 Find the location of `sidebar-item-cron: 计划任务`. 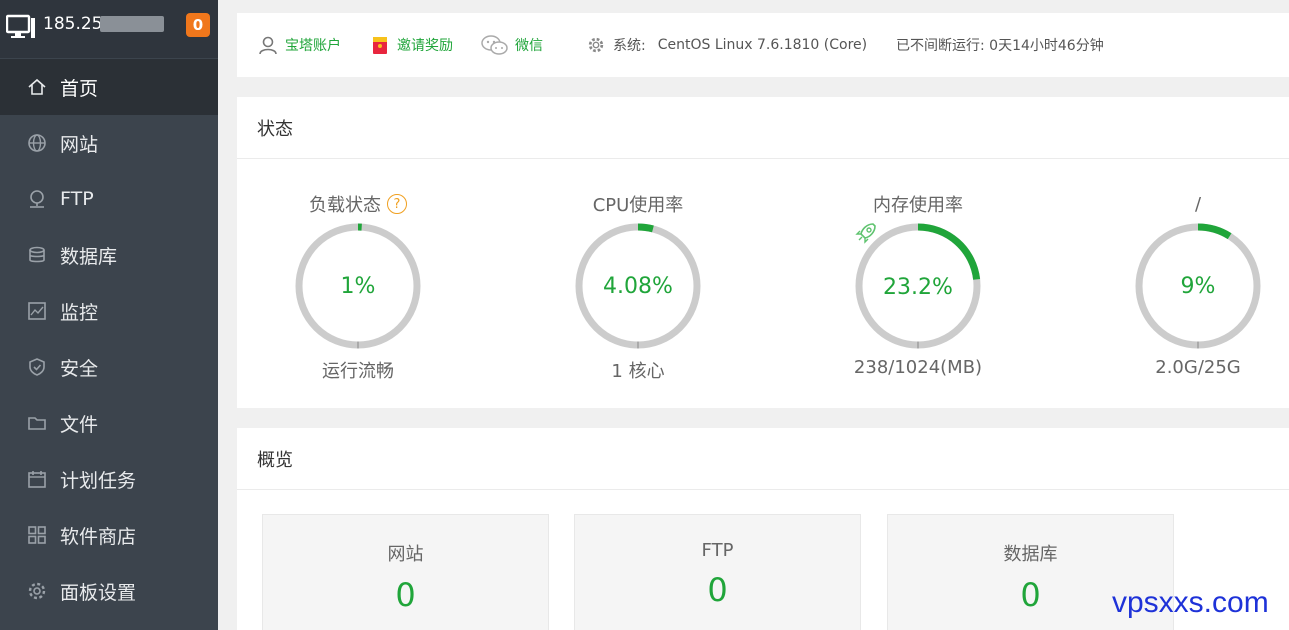

sidebar-item-cron: 计划任务 is located at coordinates (109, 479).